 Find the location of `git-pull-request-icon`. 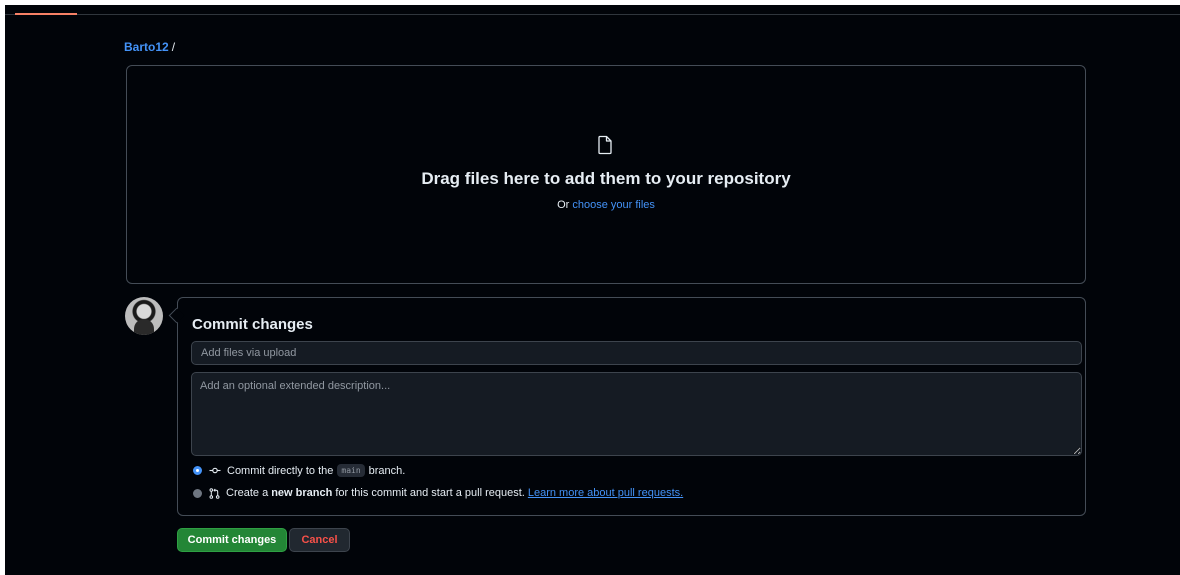

git-pull-request-icon is located at coordinates (214, 493).